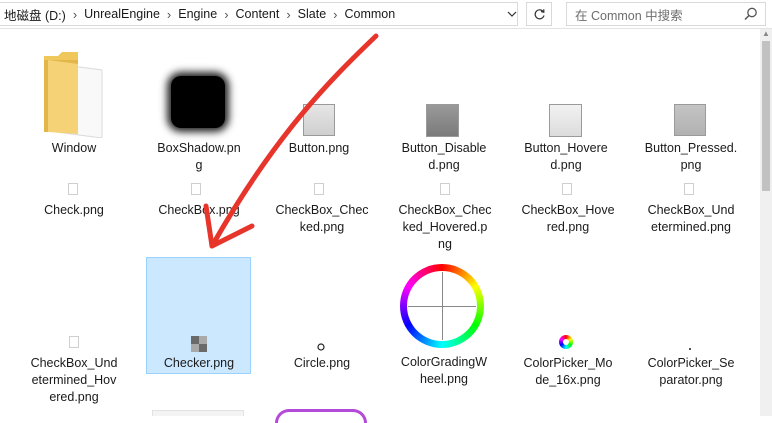  Describe the element at coordinates (766, 116) in the screenshot. I see `scrollbar-thumb` at that location.